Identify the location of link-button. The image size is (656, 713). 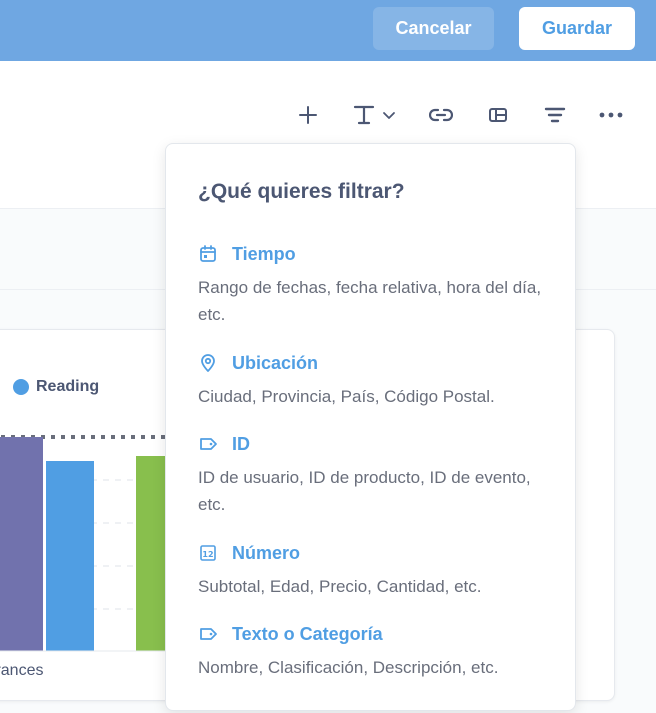
(441, 115).